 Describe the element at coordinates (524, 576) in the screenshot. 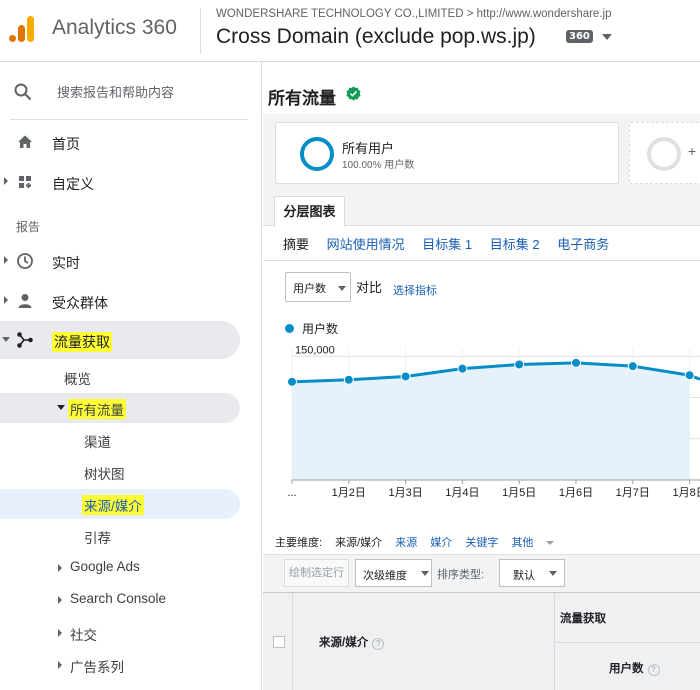

I see `sort-type-value: 默认` at that location.